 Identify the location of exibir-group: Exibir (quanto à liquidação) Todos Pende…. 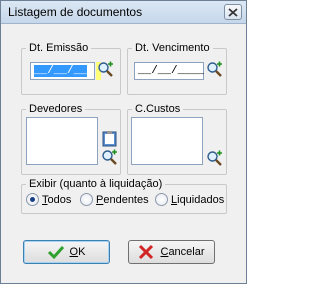
(124, 196).